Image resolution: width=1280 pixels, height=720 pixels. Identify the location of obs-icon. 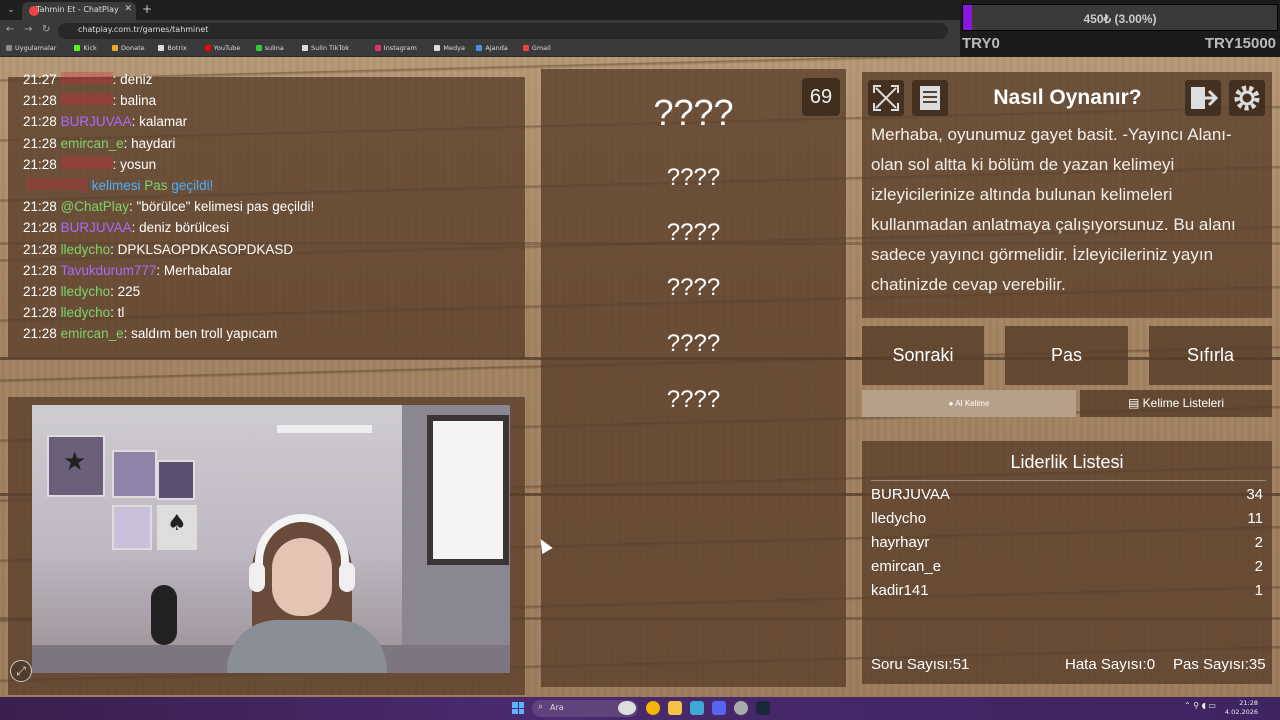
(741, 708).